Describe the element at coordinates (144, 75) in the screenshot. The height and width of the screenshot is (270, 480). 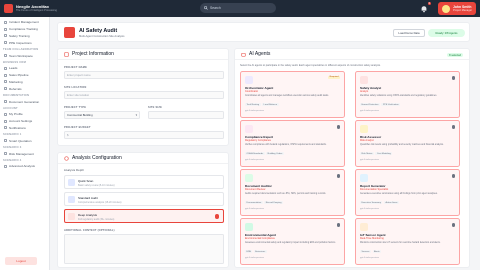
I see `project-name-input: Enter project name` at that location.